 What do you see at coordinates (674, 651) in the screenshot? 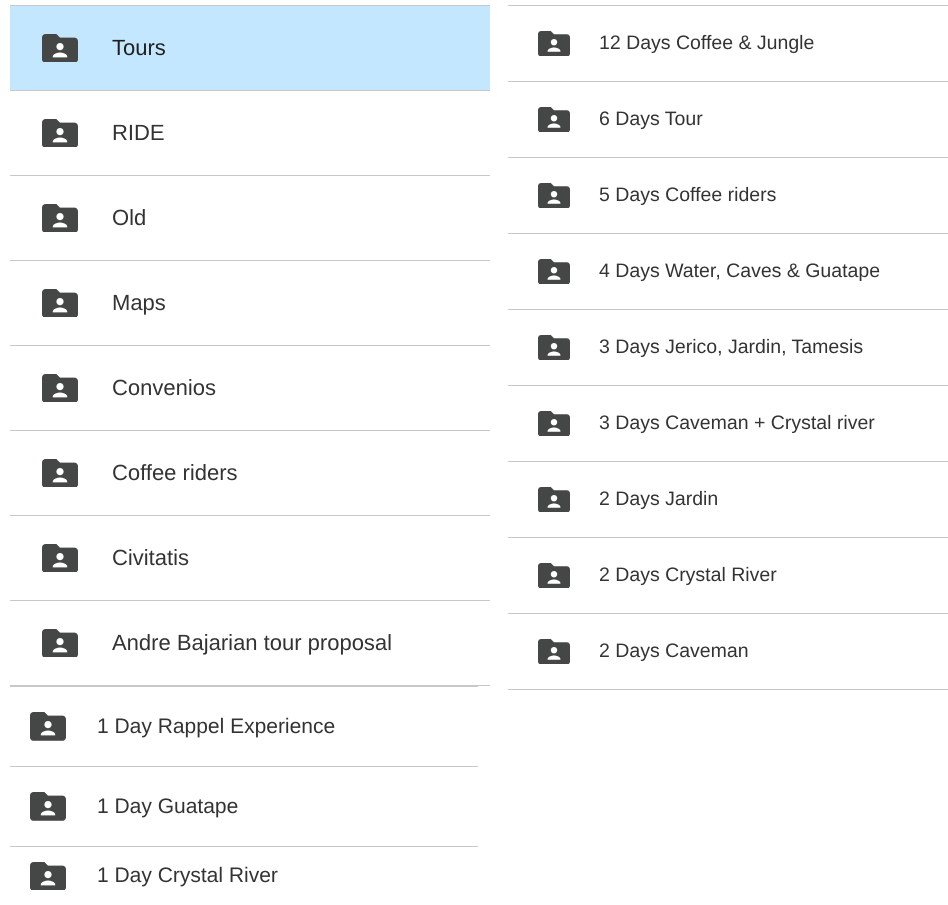
I see `folder-name: 2 Days Caveman` at bounding box center [674, 651].